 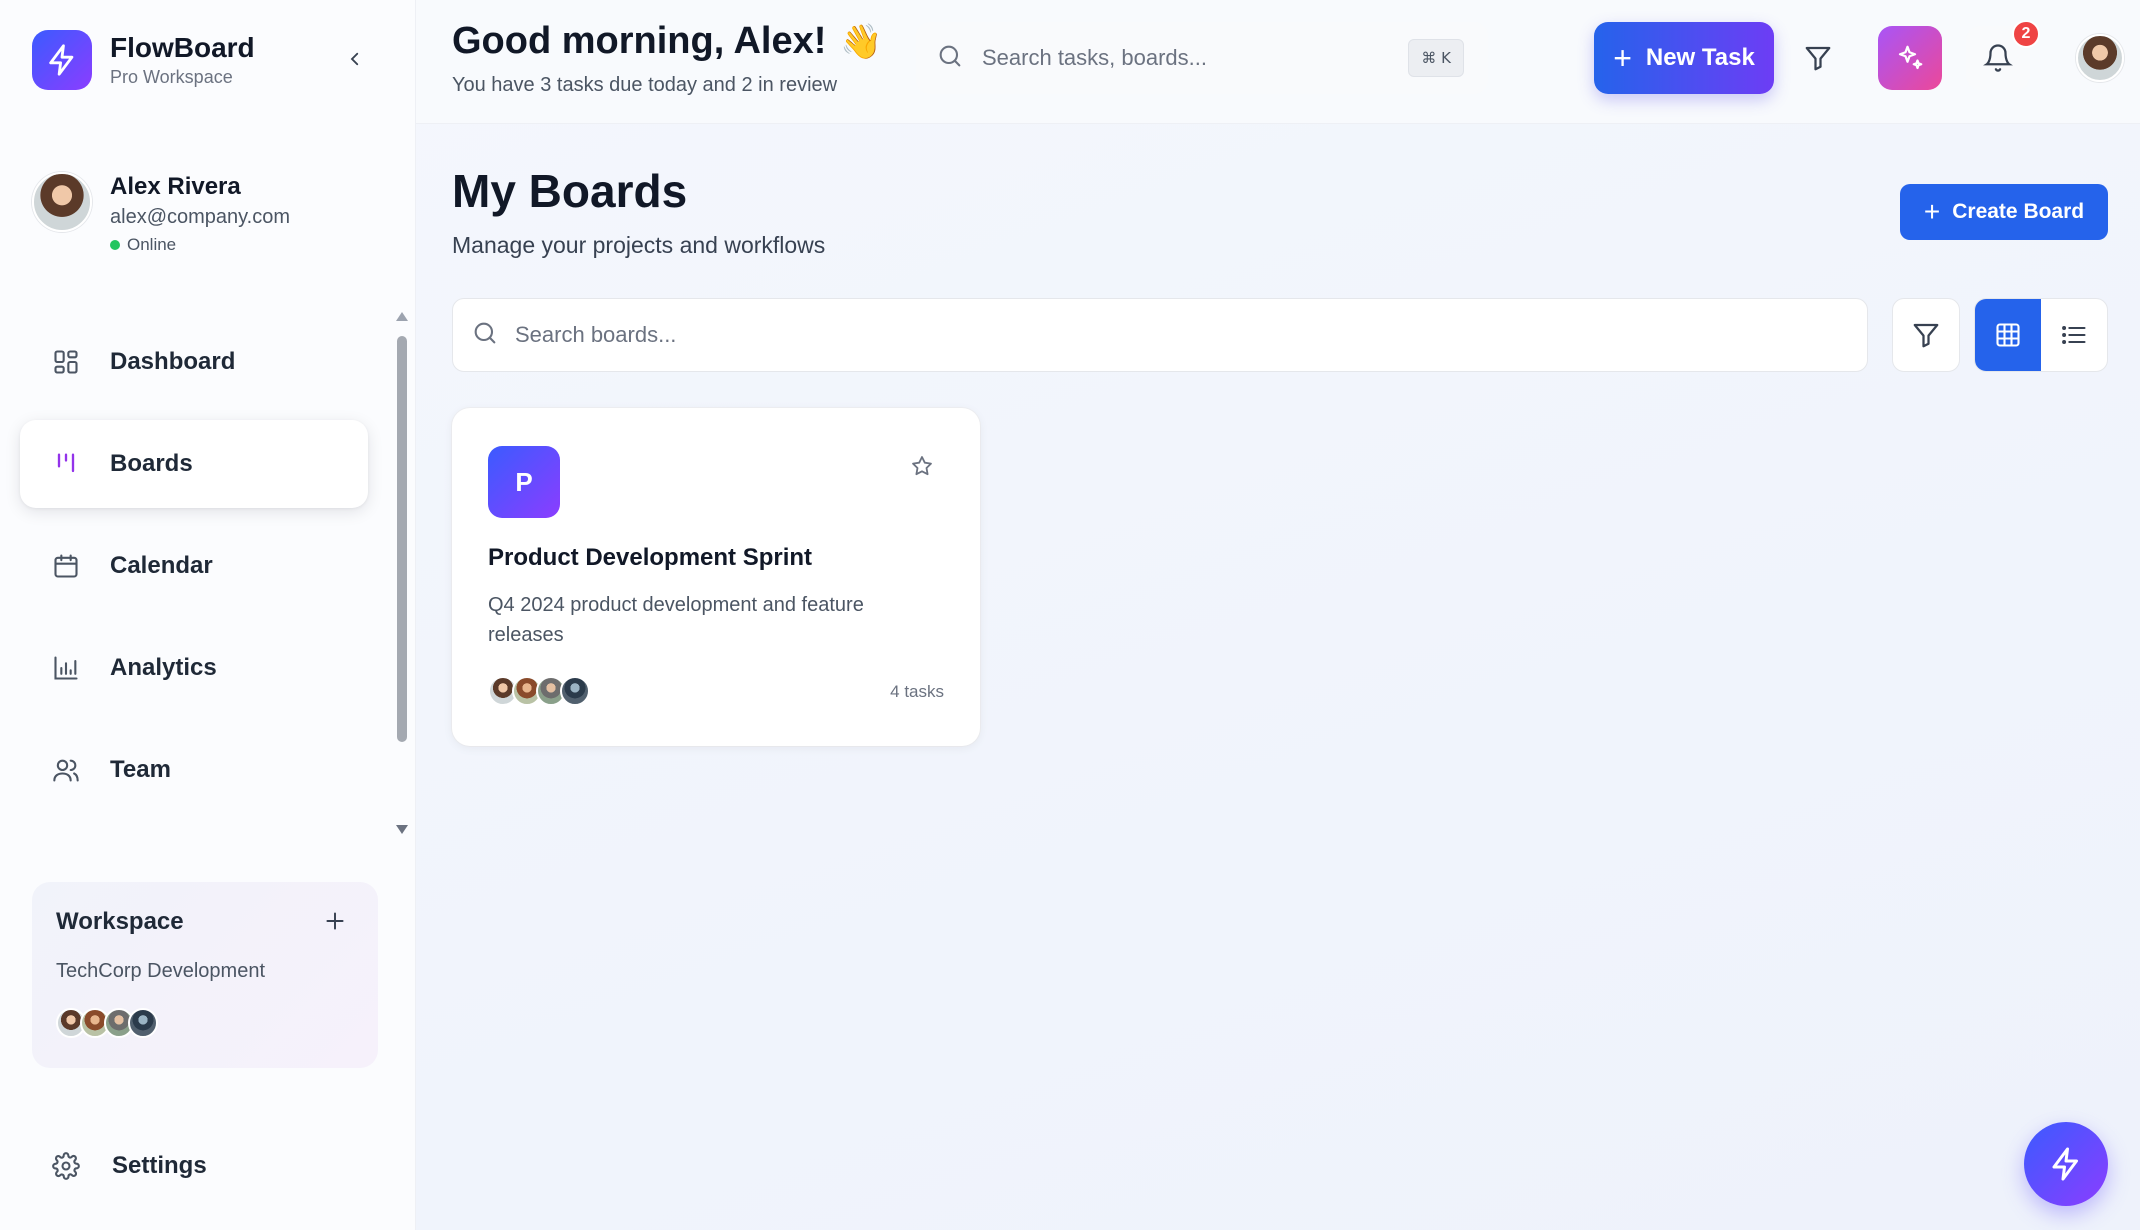 What do you see at coordinates (194, 770) in the screenshot?
I see `sidebar-item-team: Team` at bounding box center [194, 770].